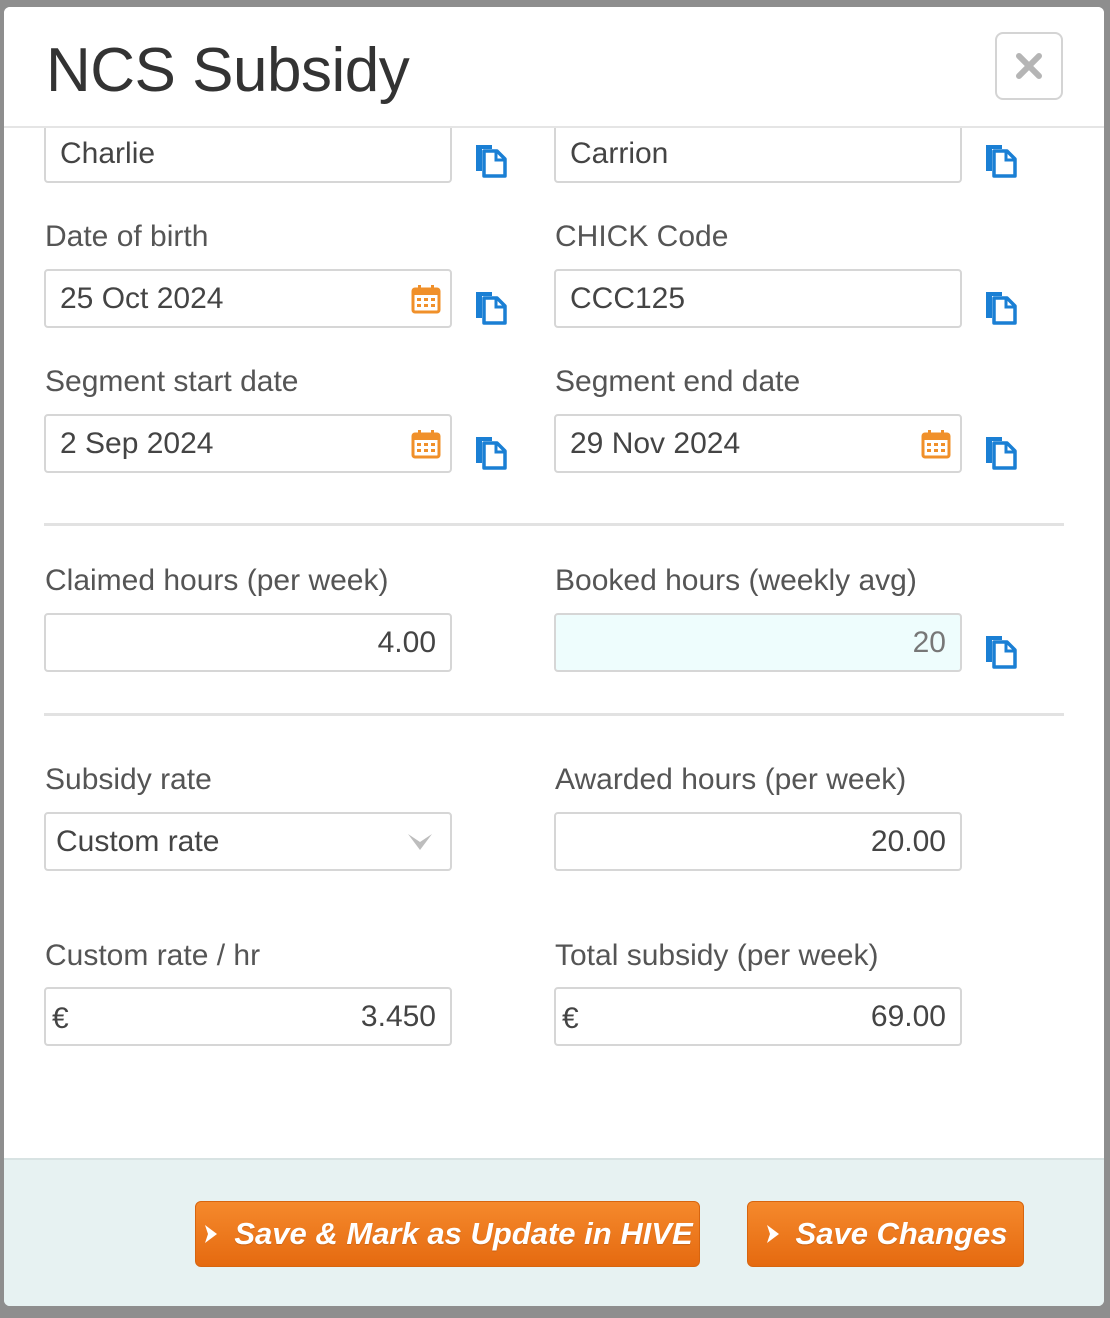 This screenshot has width=1110, height=1318. I want to click on segment-end-label: Segment end date, so click(678, 381).